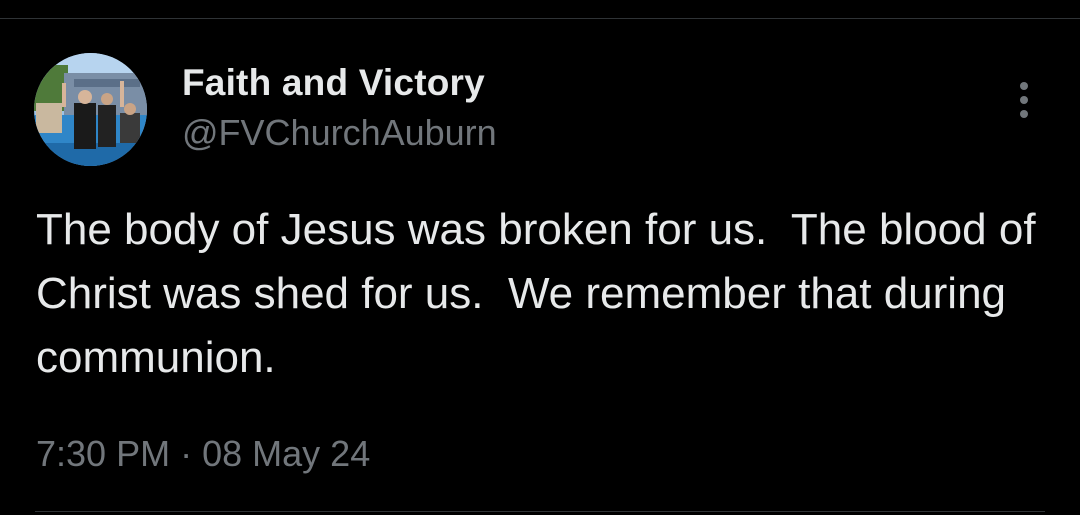 Image resolution: width=1080 pixels, height=515 pixels. I want to click on avatar-photo-icon, so click(90, 109).